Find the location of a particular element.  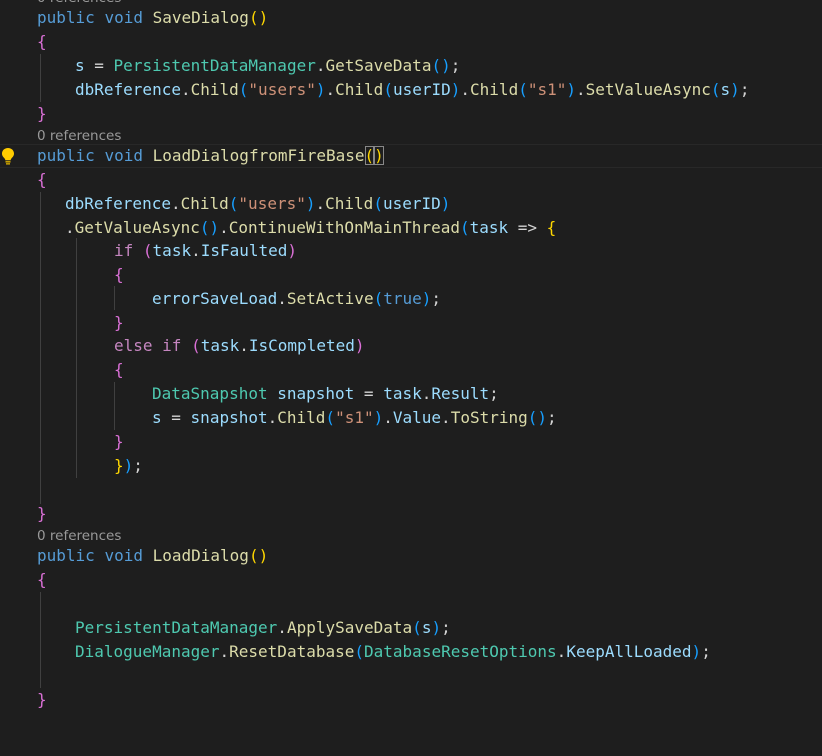

code-line-10: if (task.IsFaulted) is located at coordinates (206, 250).